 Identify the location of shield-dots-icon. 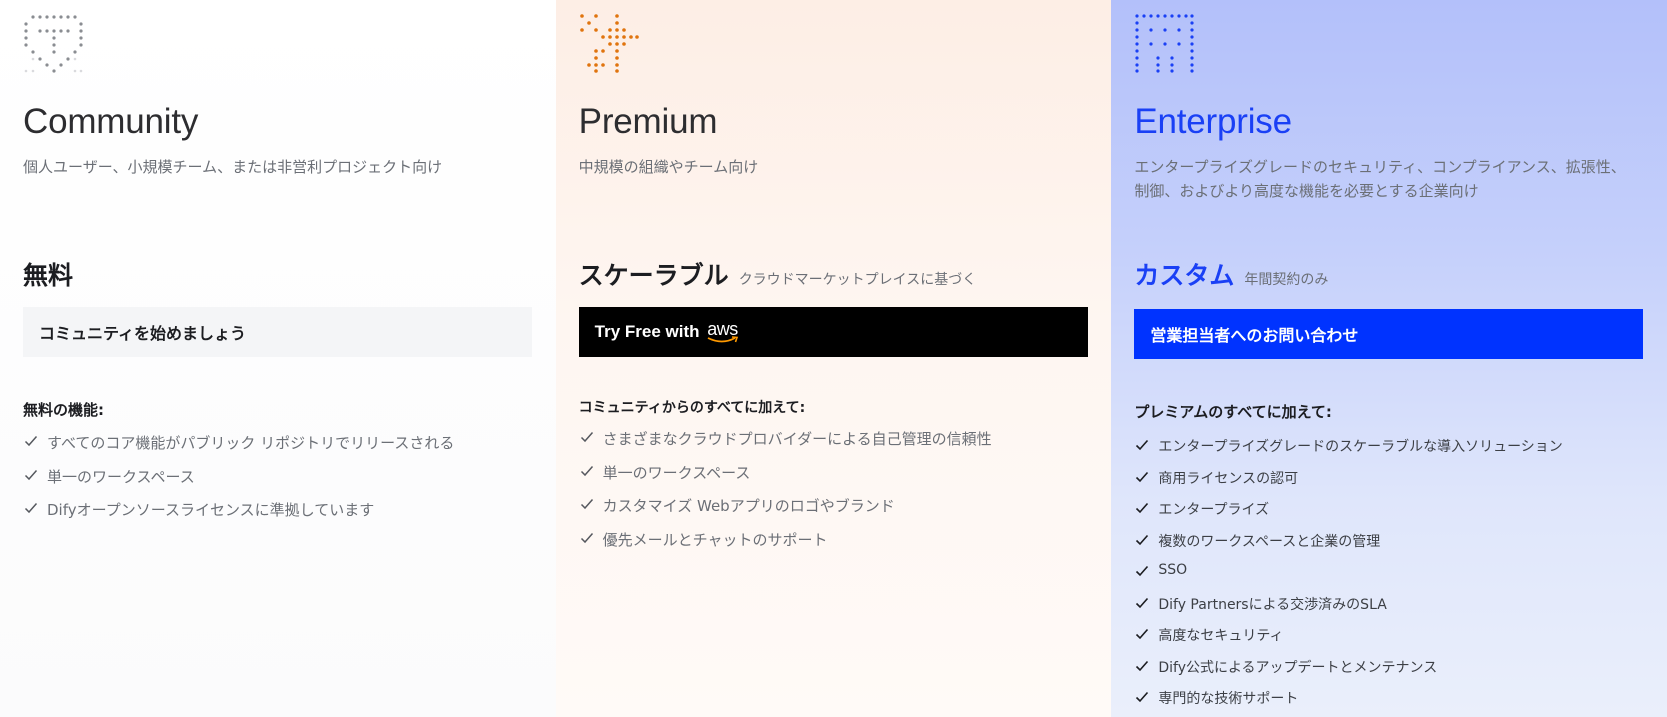
(53, 44).